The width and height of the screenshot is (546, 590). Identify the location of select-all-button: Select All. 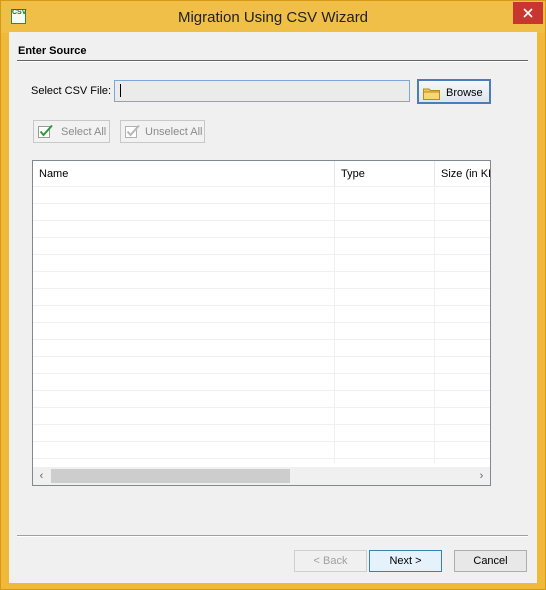
(71, 131).